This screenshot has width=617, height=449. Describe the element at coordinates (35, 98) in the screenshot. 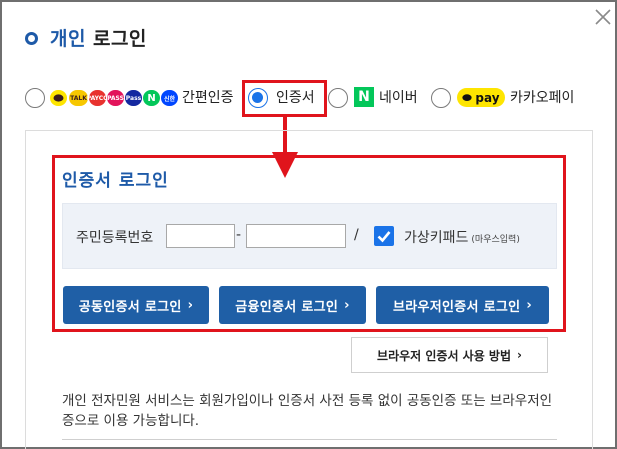

I see `radio-simple-auth` at that location.